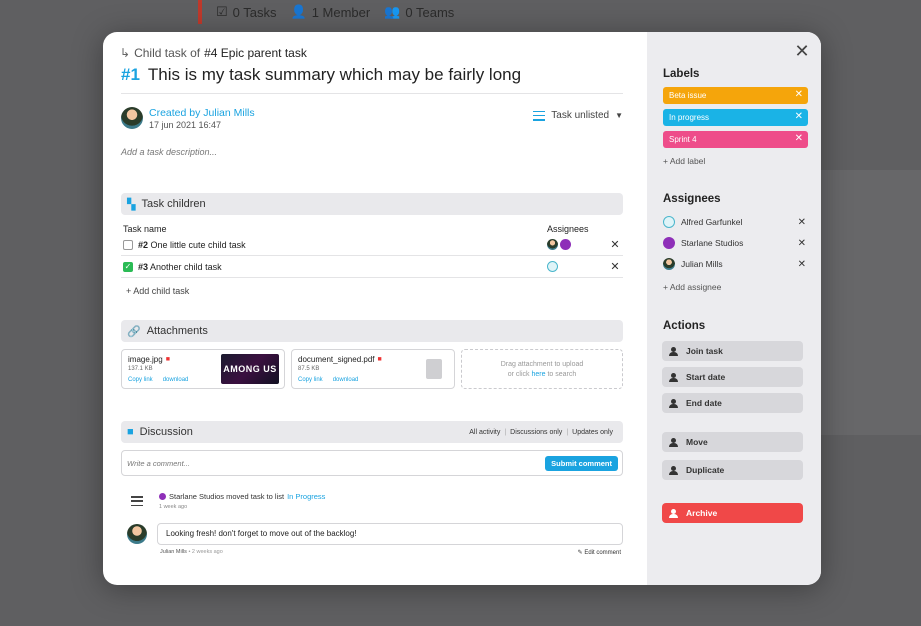 This screenshot has height=626, width=921. Describe the element at coordinates (735, 95) in the screenshot. I see `label-chip: Beta issue ✕` at that location.